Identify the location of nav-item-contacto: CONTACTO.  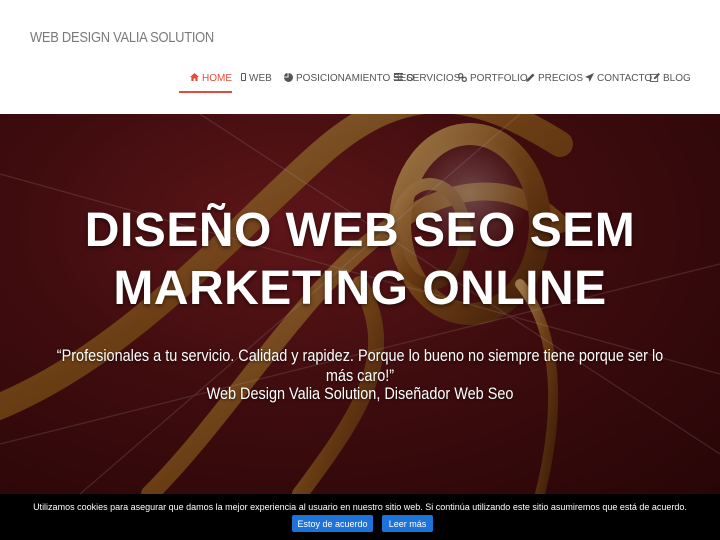
(618, 78).